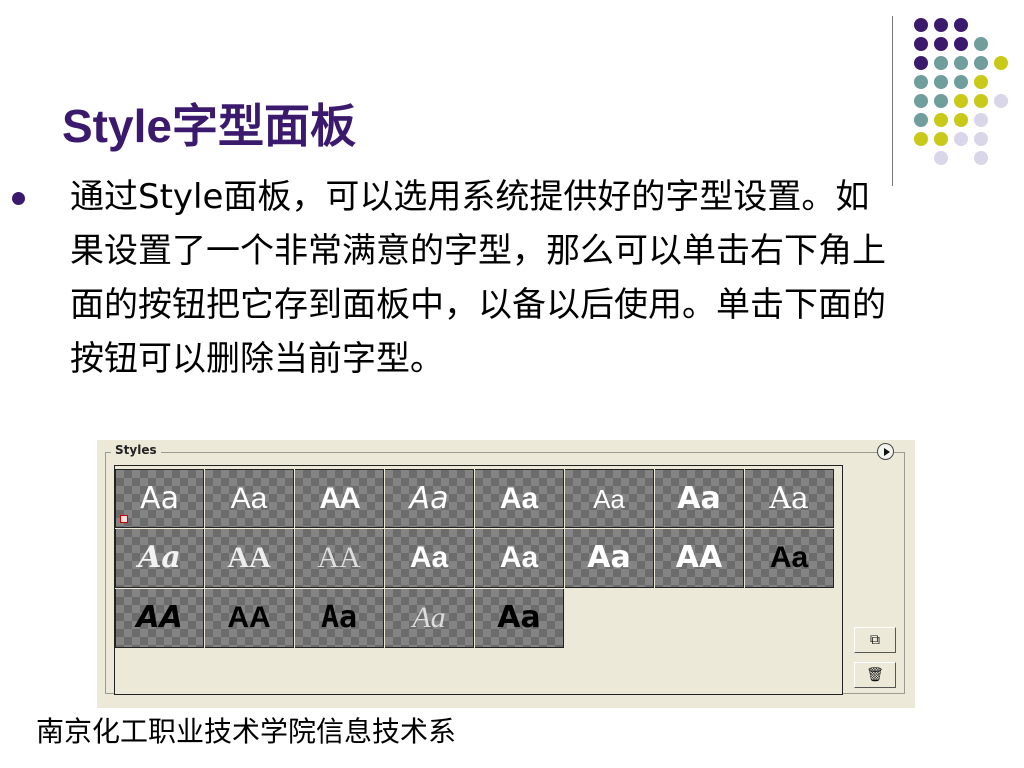  Describe the element at coordinates (246, 731) in the screenshot. I see `footer-text: 南京化工职业技术学院信息技术系` at that location.